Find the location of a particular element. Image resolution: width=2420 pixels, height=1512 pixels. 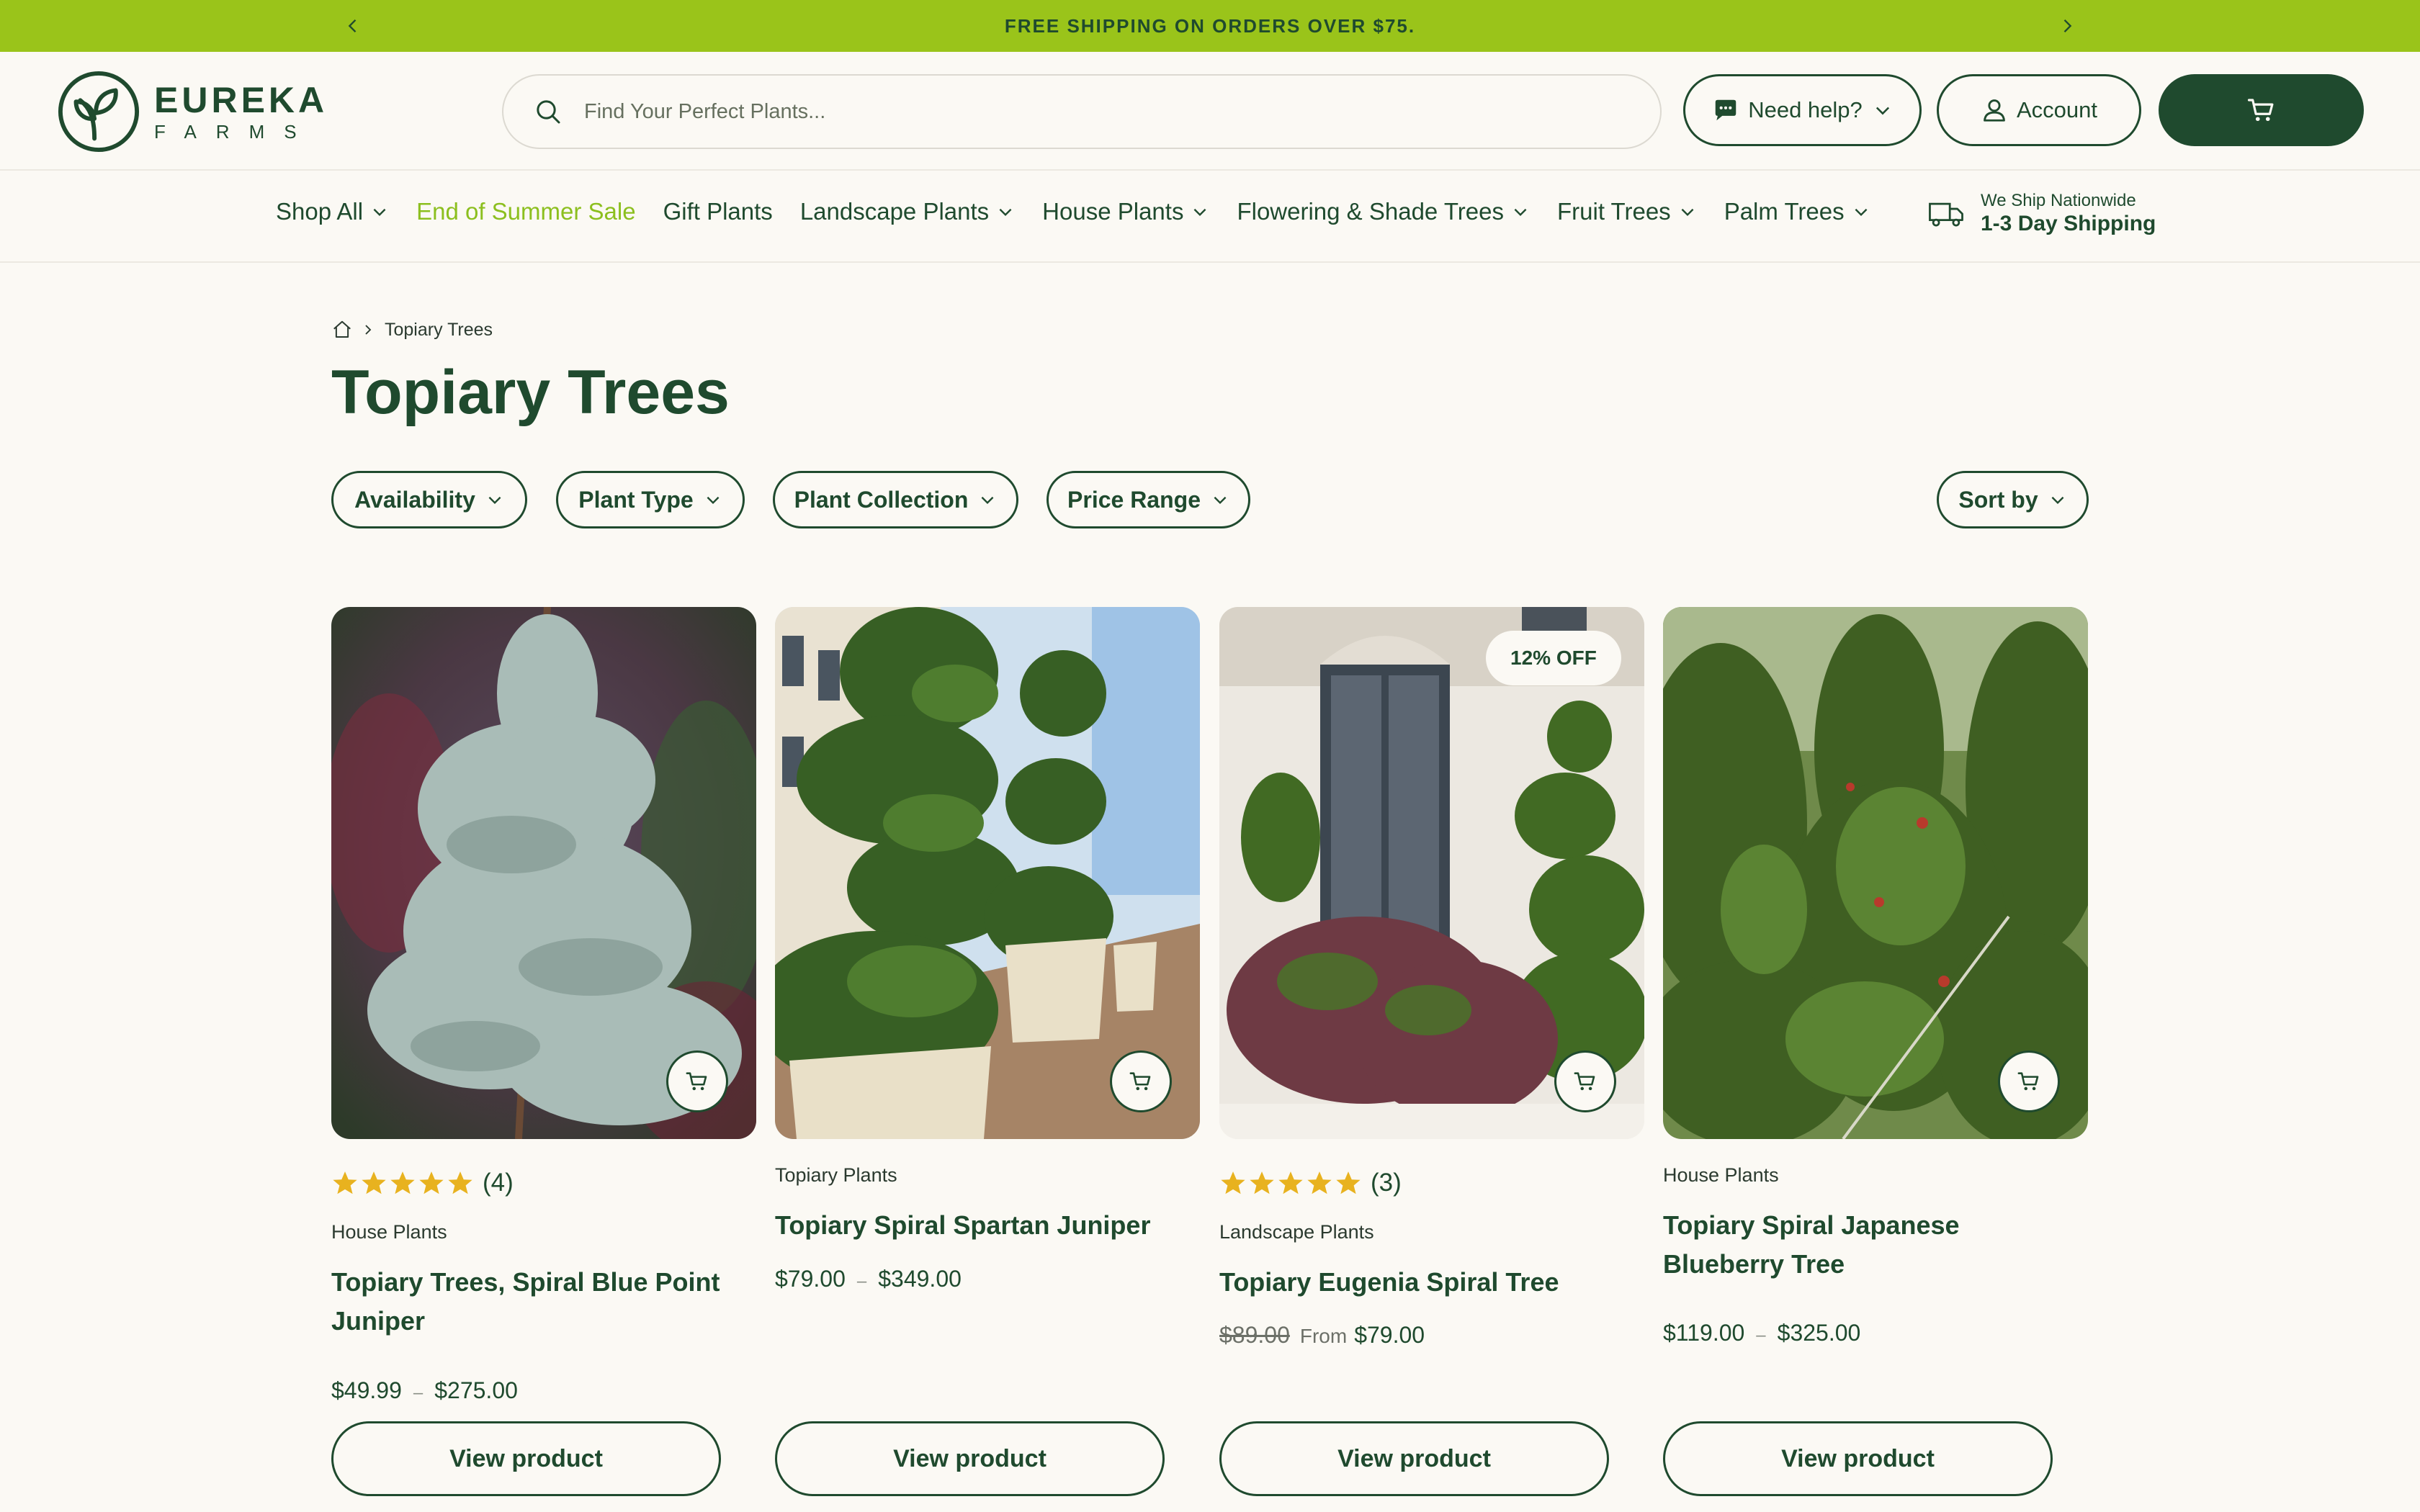

nav-item-house-plants: House Plants is located at coordinates (1125, 211).